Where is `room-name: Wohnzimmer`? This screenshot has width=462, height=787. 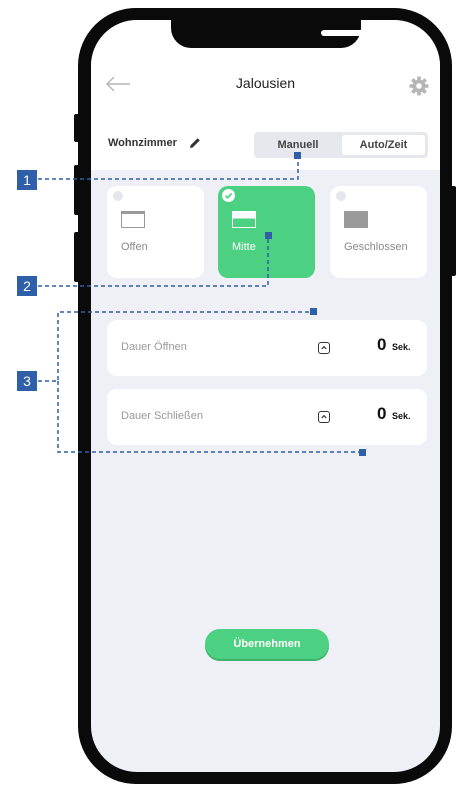 room-name: Wohnzimmer is located at coordinates (142, 143).